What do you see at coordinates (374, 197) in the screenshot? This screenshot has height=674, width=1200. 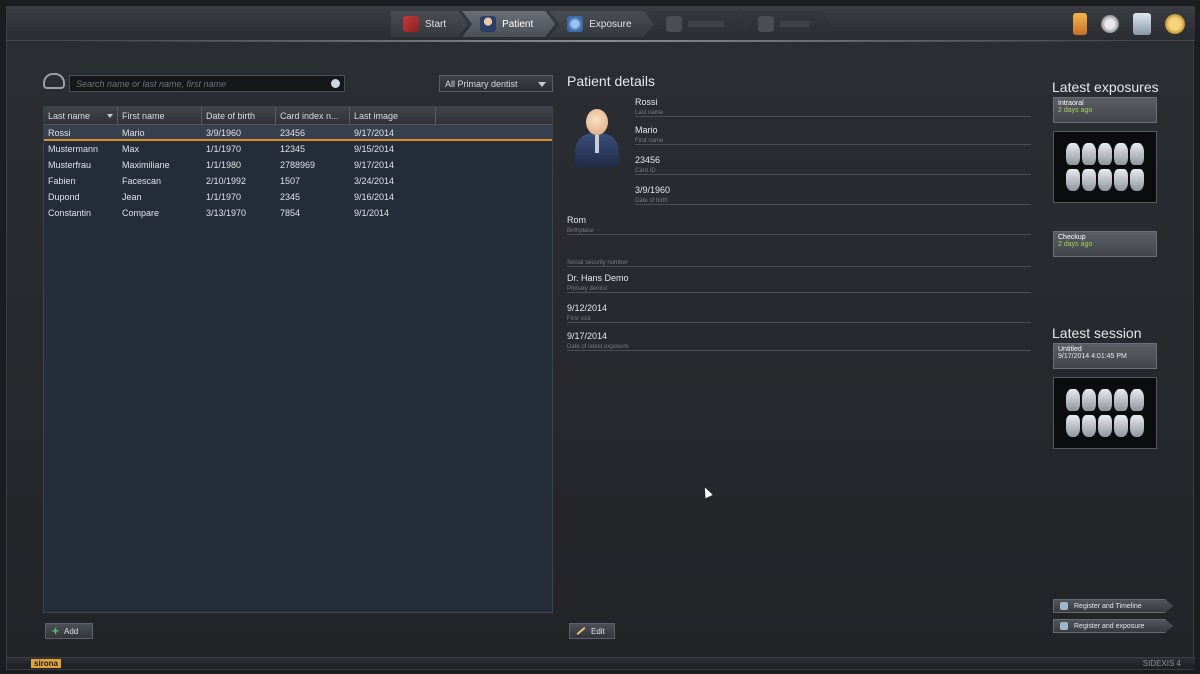 I see `table-cell: 9/16/2014` at bounding box center [374, 197].